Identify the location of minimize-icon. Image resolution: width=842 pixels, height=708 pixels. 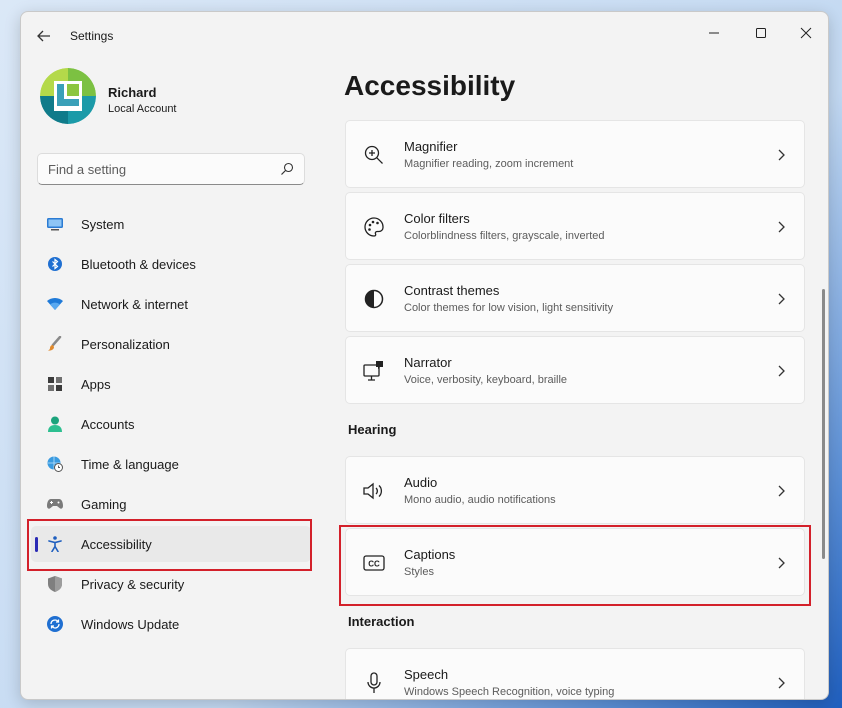
(714, 33).